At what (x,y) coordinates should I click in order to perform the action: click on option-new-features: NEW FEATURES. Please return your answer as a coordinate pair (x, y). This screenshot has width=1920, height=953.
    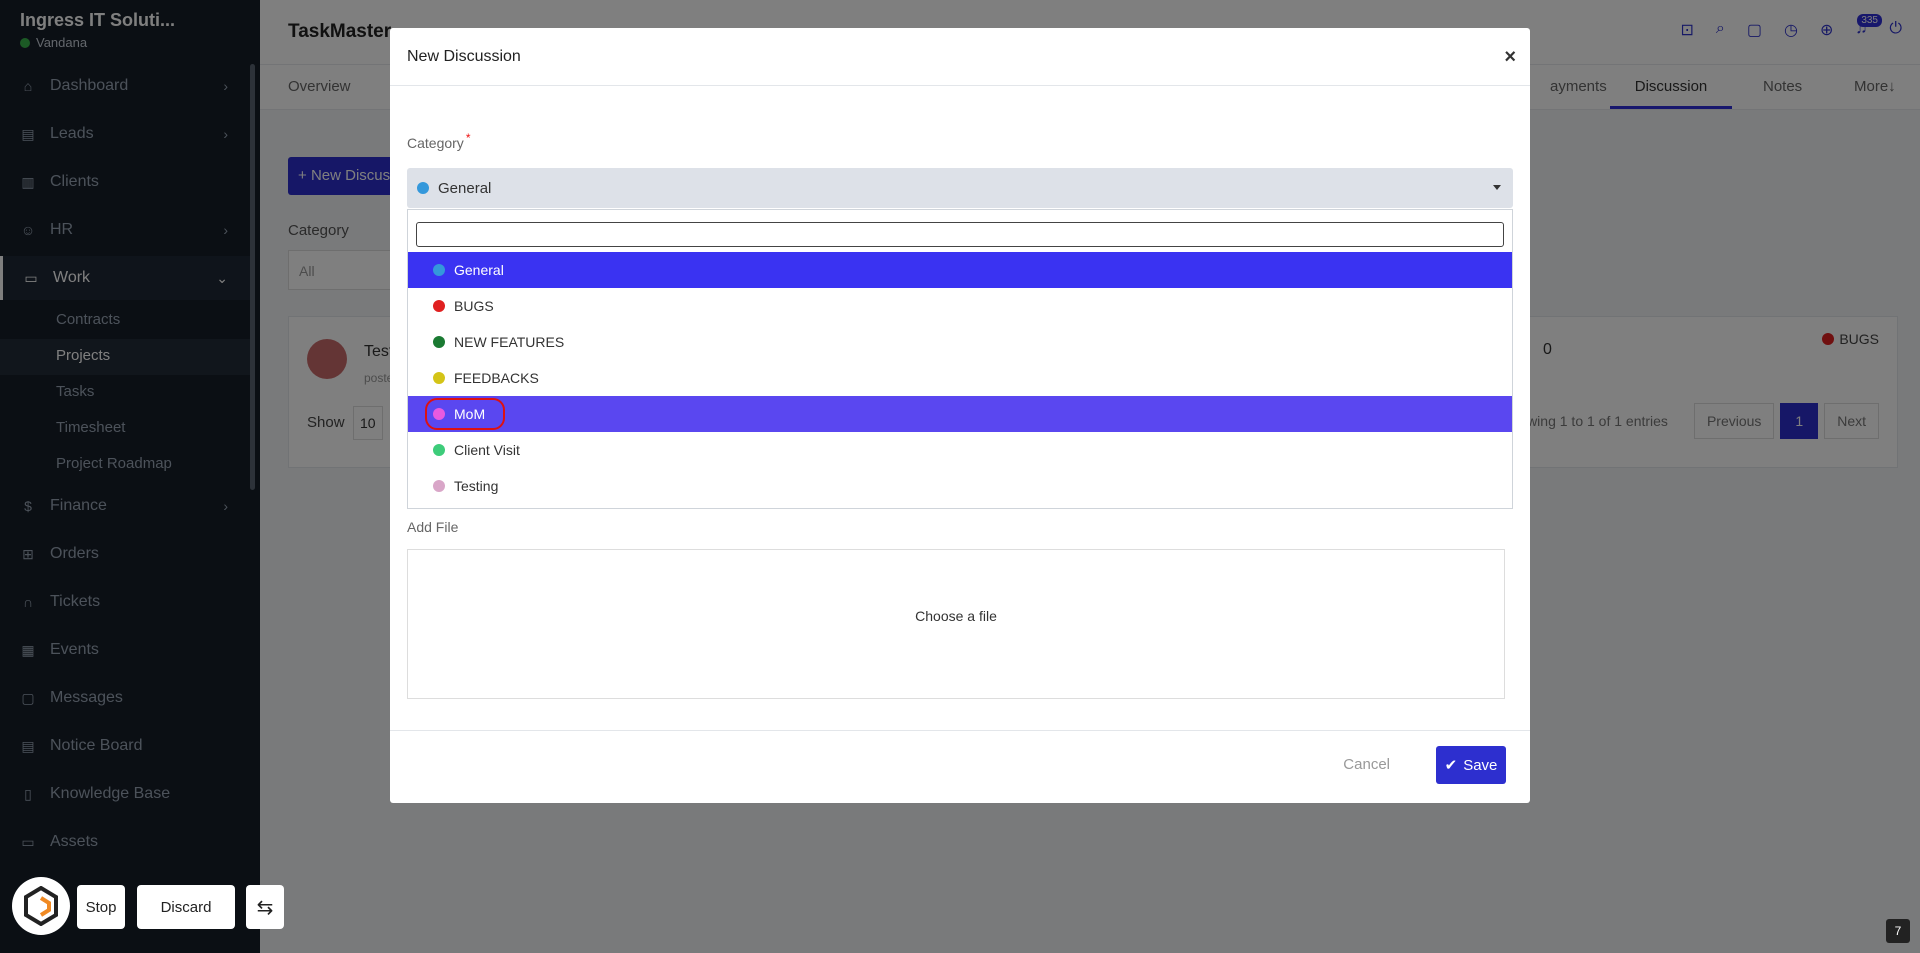
    Looking at the image, I should click on (960, 342).